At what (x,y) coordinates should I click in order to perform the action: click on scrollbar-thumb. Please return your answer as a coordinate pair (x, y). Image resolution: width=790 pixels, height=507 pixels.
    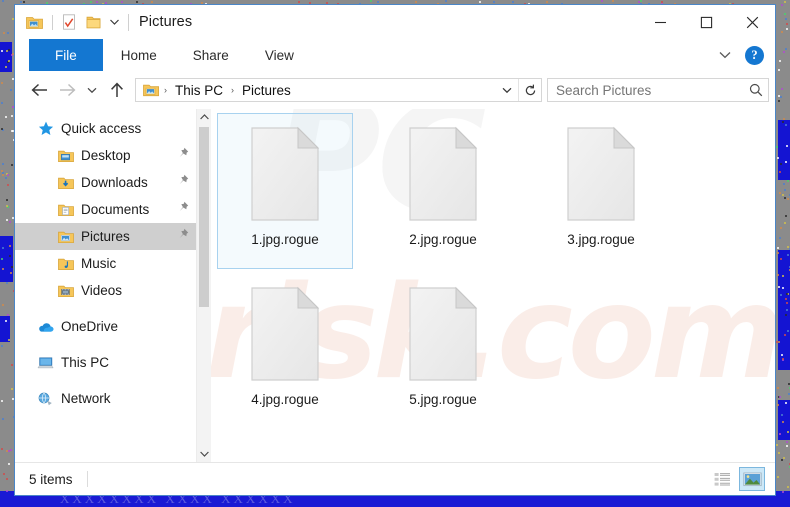
    Looking at the image, I should click on (204, 217).